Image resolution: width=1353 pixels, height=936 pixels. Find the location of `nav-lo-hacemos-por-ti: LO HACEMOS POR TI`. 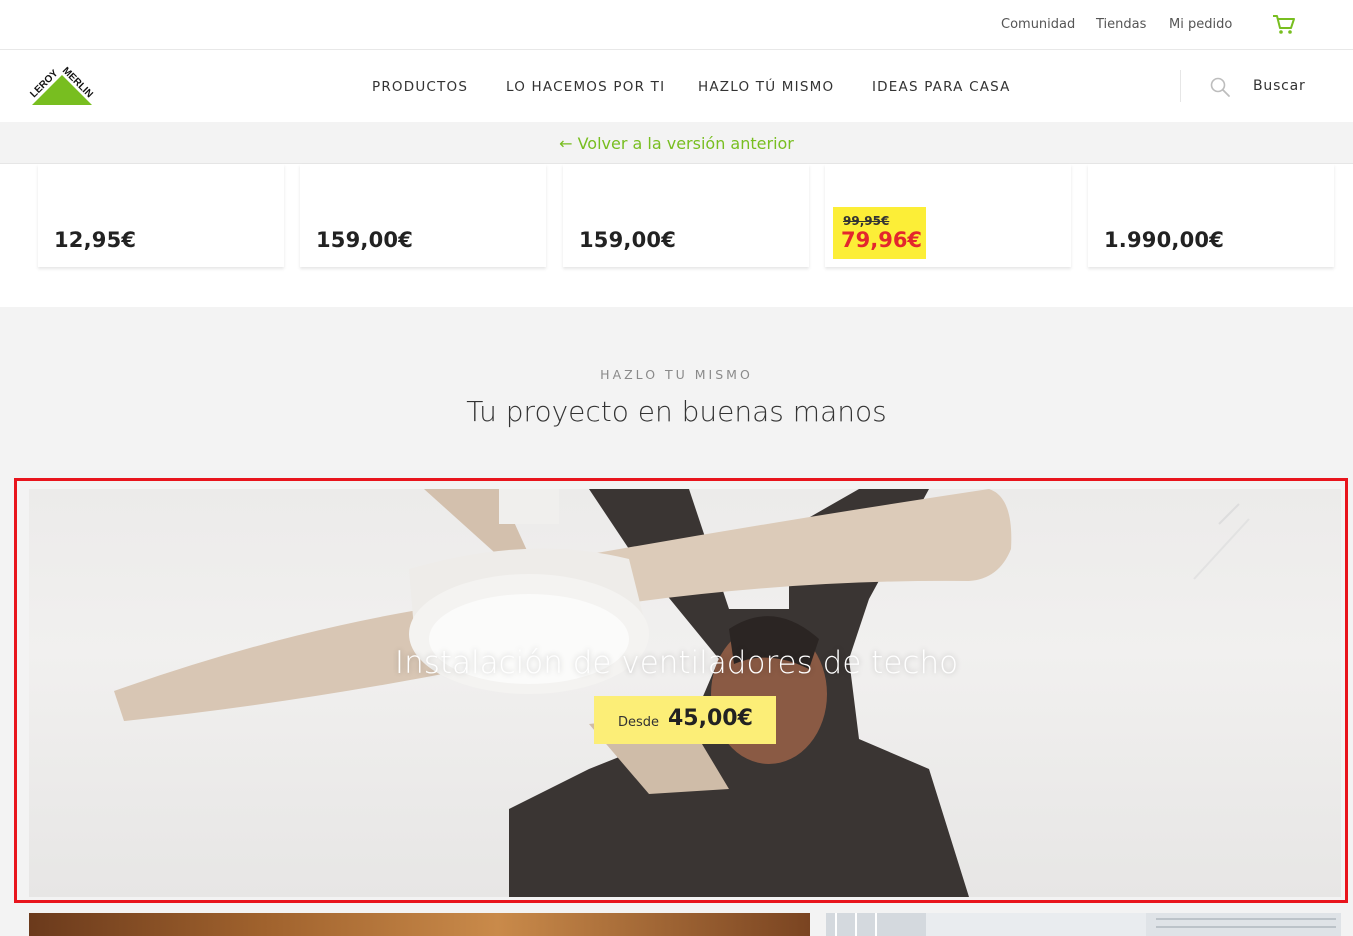

nav-lo-hacemos-por-ti: LO HACEMOS POR TI is located at coordinates (585, 87).